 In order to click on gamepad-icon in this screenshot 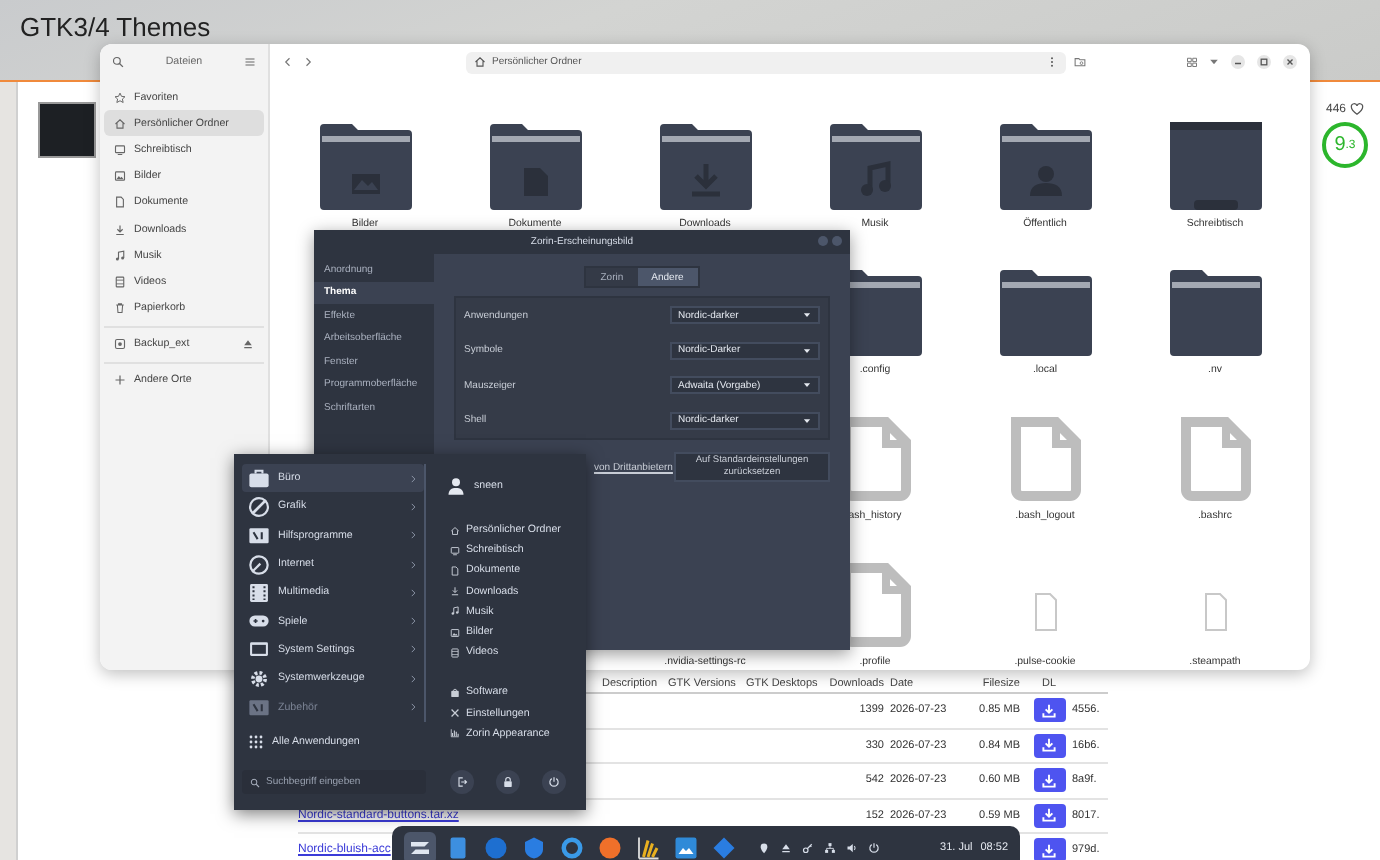, I will do `click(259, 621)`.